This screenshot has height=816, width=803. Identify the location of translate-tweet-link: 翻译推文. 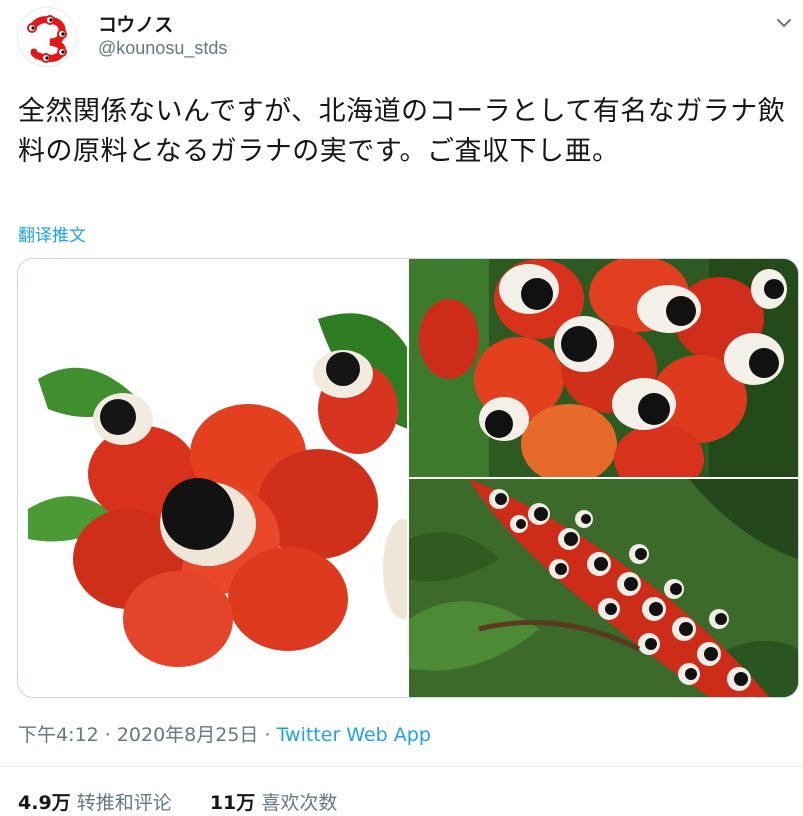
(52, 233).